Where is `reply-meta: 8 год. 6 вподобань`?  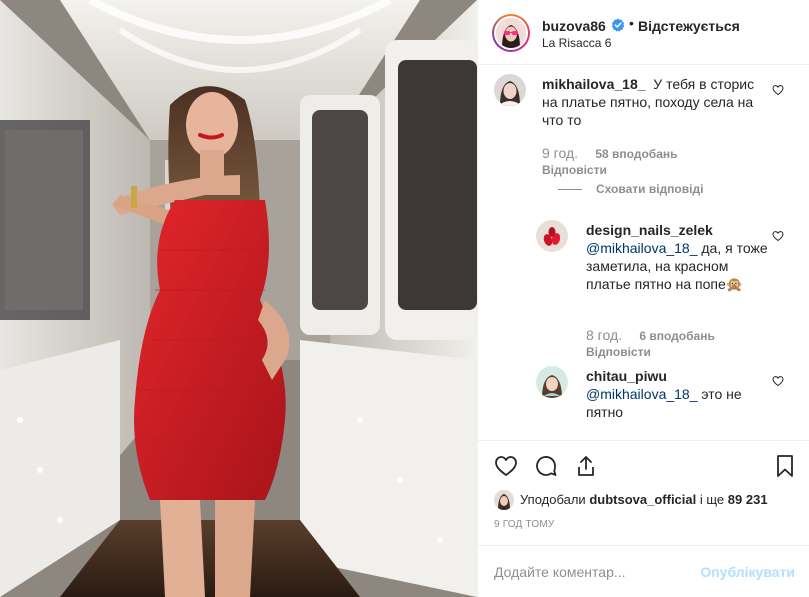 reply-meta: 8 год. 6 вподобань is located at coordinates (650, 335).